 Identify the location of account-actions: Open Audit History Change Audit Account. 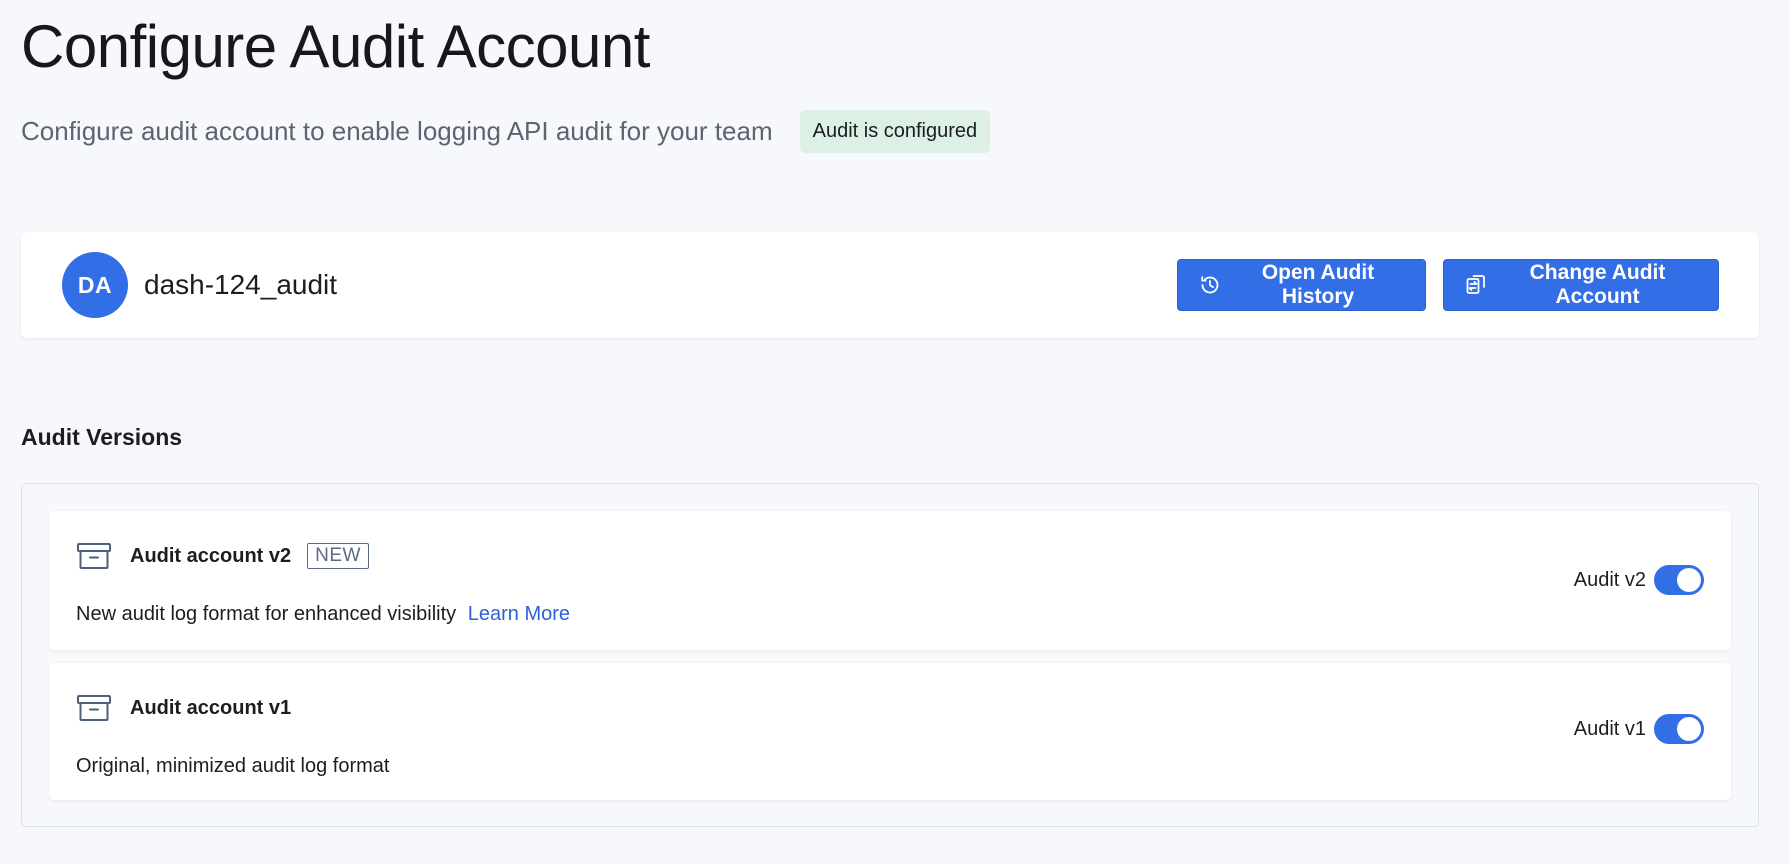
(1448, 285).